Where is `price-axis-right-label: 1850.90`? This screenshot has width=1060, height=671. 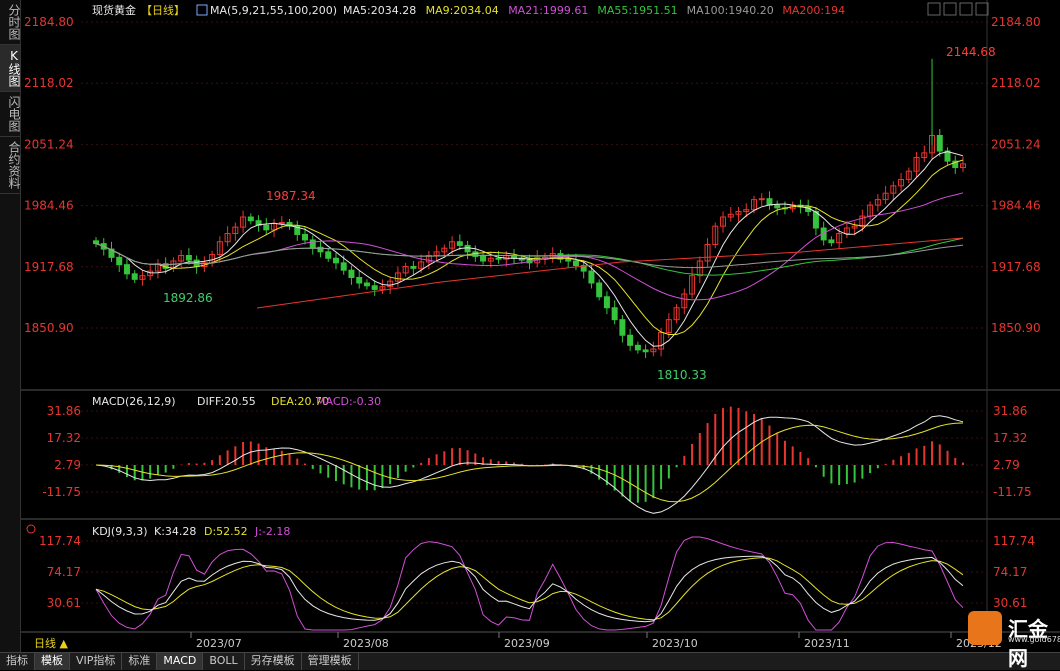 price-axis-right-label: 1850.90 is located at coordinates (1016, 328).